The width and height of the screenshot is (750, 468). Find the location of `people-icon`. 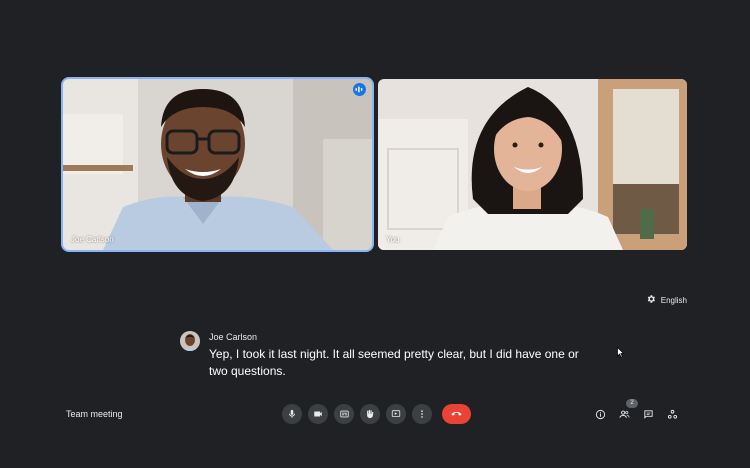

people-icon is located at coordinates (623, 414).